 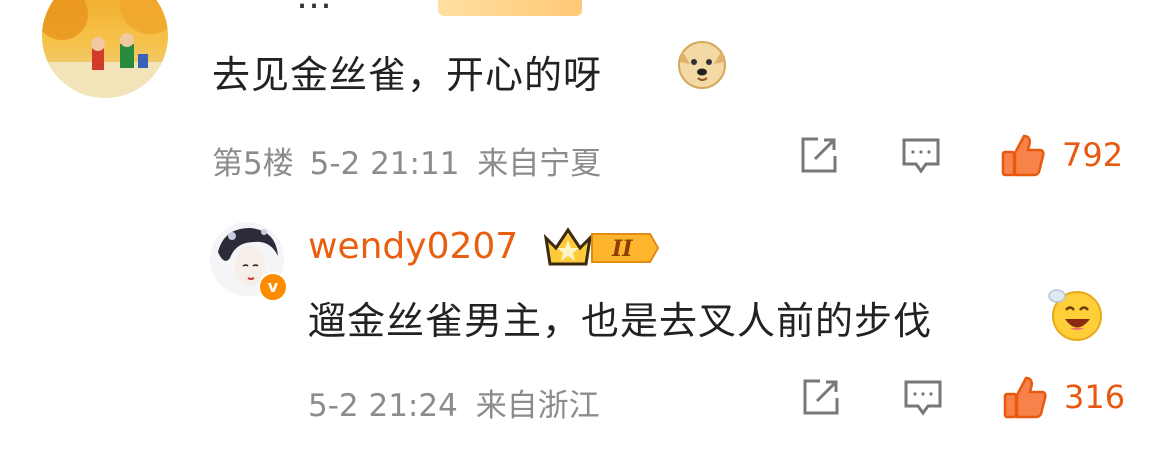 I want to click on member-badge: II, so click(x=601, y=249).